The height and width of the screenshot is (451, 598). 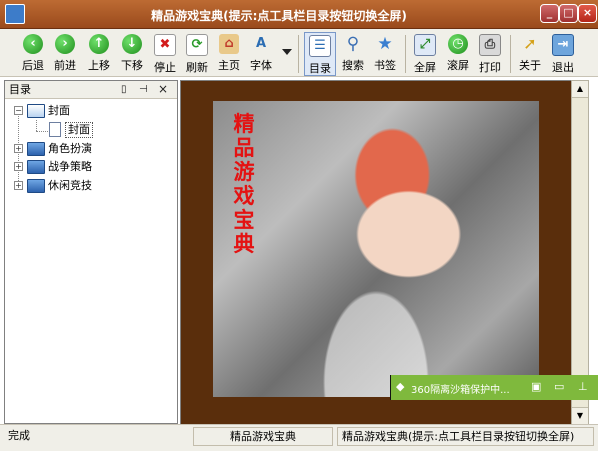 I want to click on fullscreen-button: ⤢ 全屏, so click(x=425, y=53).